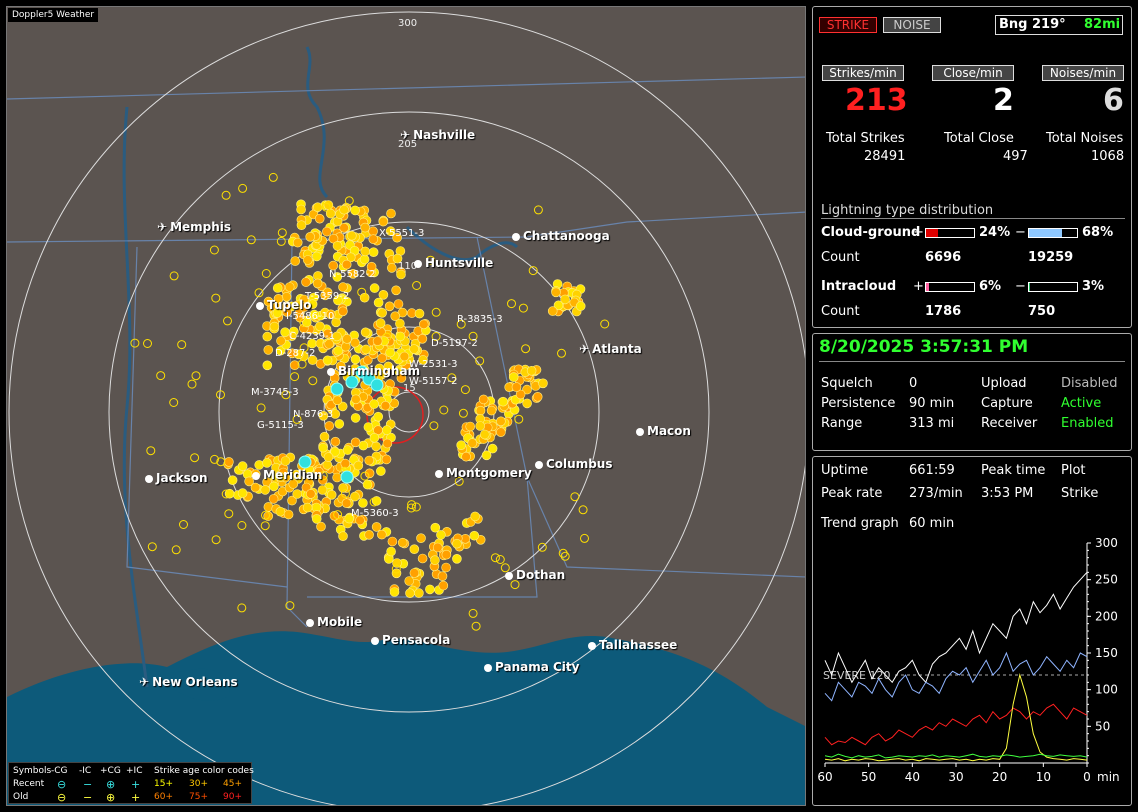 The height and width of the screenshot is (812, 1138). I want to click on distribution-title: Lightning type distribution, so click(973, 211).